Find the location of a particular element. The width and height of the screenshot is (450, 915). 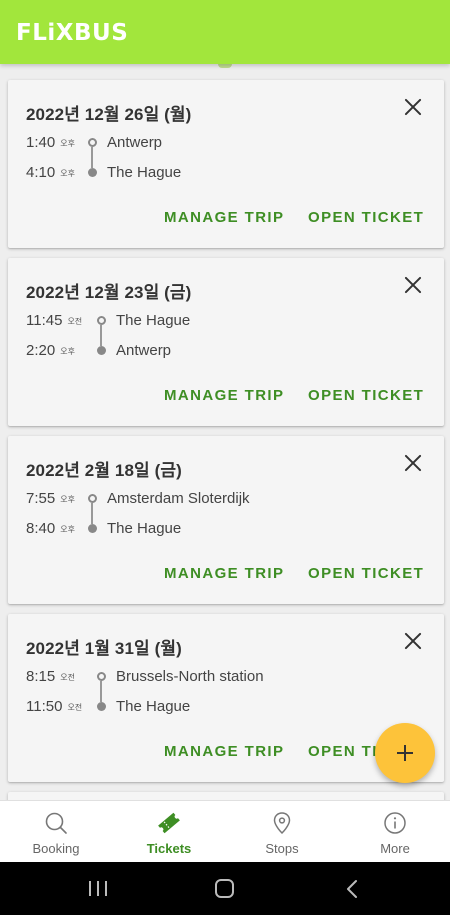

recent-apps-button is located at coordinates (98, 888).